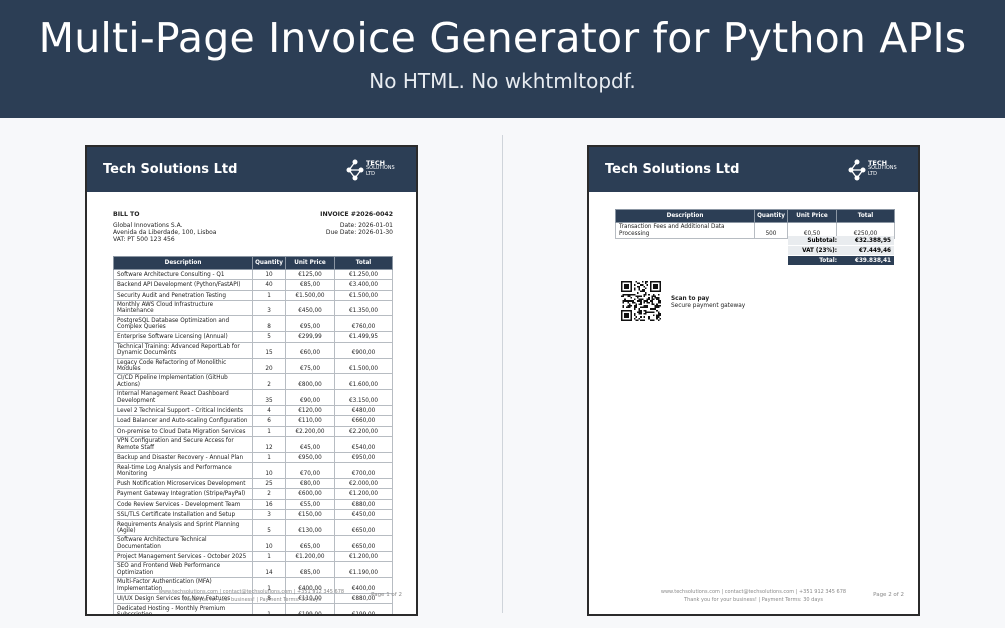 This screenshot has height=628, width=1005. What do you see at coordinates (269, 528) in the screenshot?
I see `item-quantity: 5` at bounding box center [269, 528].